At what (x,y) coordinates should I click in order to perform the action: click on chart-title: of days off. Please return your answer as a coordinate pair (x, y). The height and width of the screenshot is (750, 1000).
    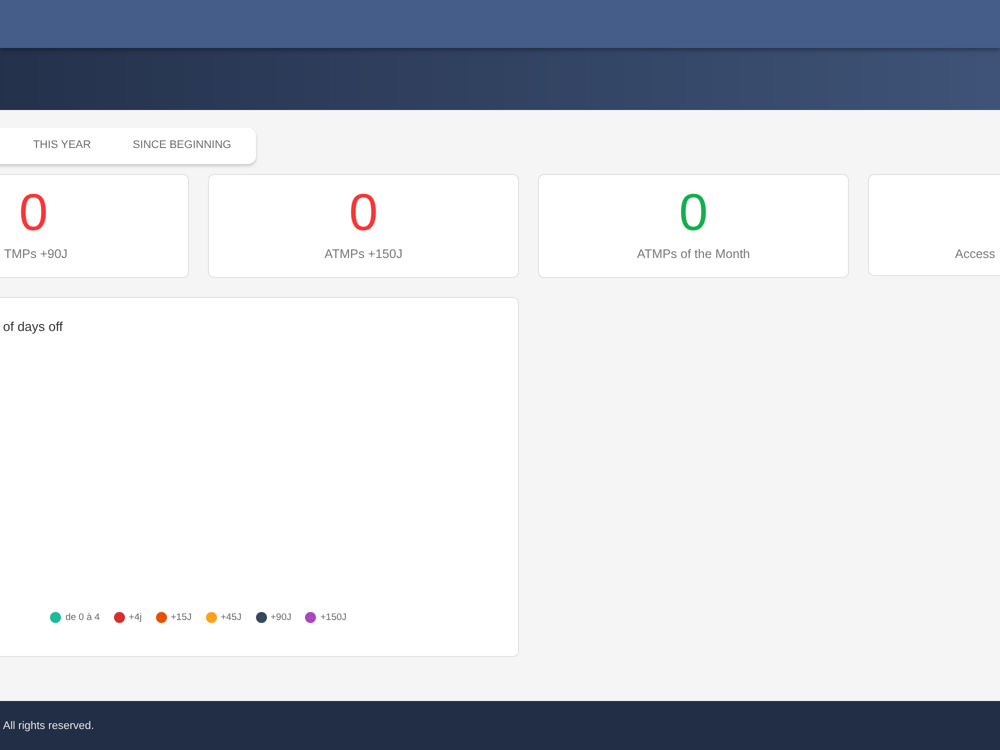
    Looking at the image, I should click on (33, 326).